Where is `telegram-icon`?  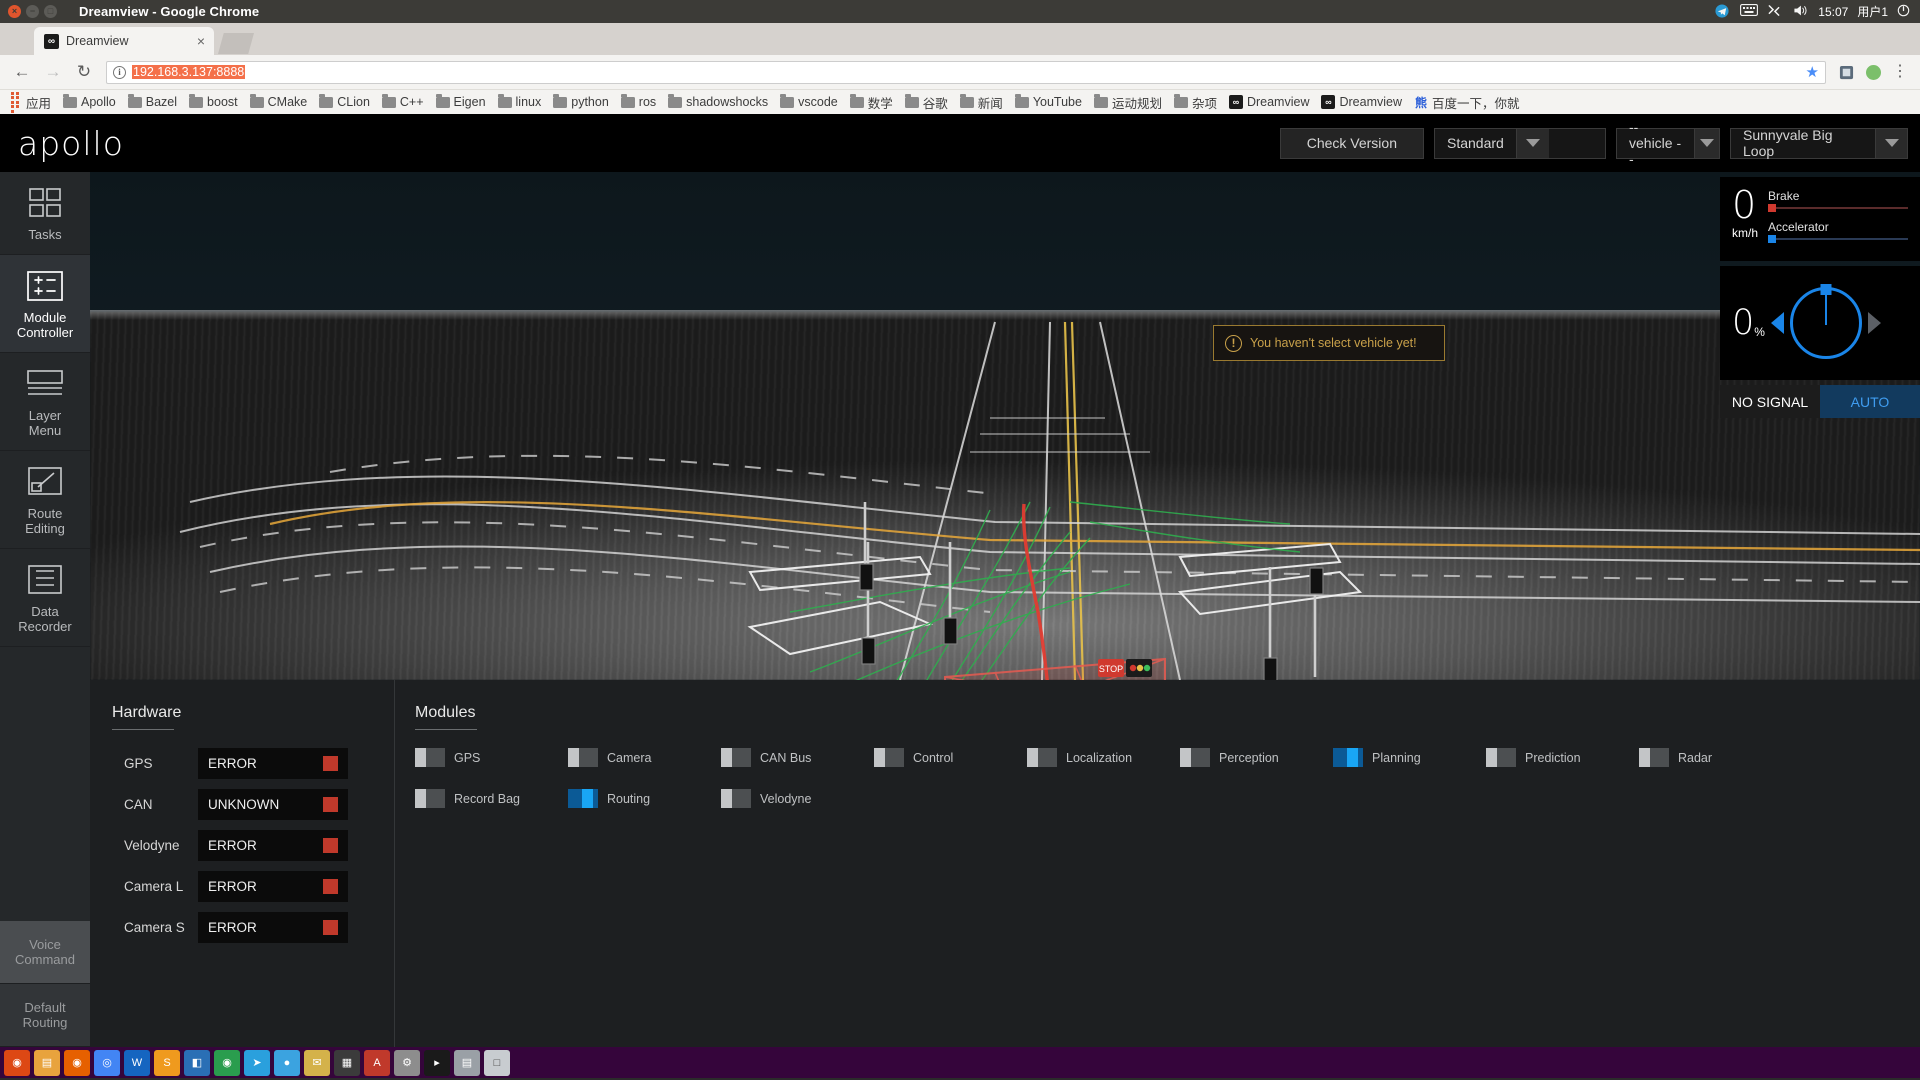 telegram-icon is located at coordinates (1722, 11).